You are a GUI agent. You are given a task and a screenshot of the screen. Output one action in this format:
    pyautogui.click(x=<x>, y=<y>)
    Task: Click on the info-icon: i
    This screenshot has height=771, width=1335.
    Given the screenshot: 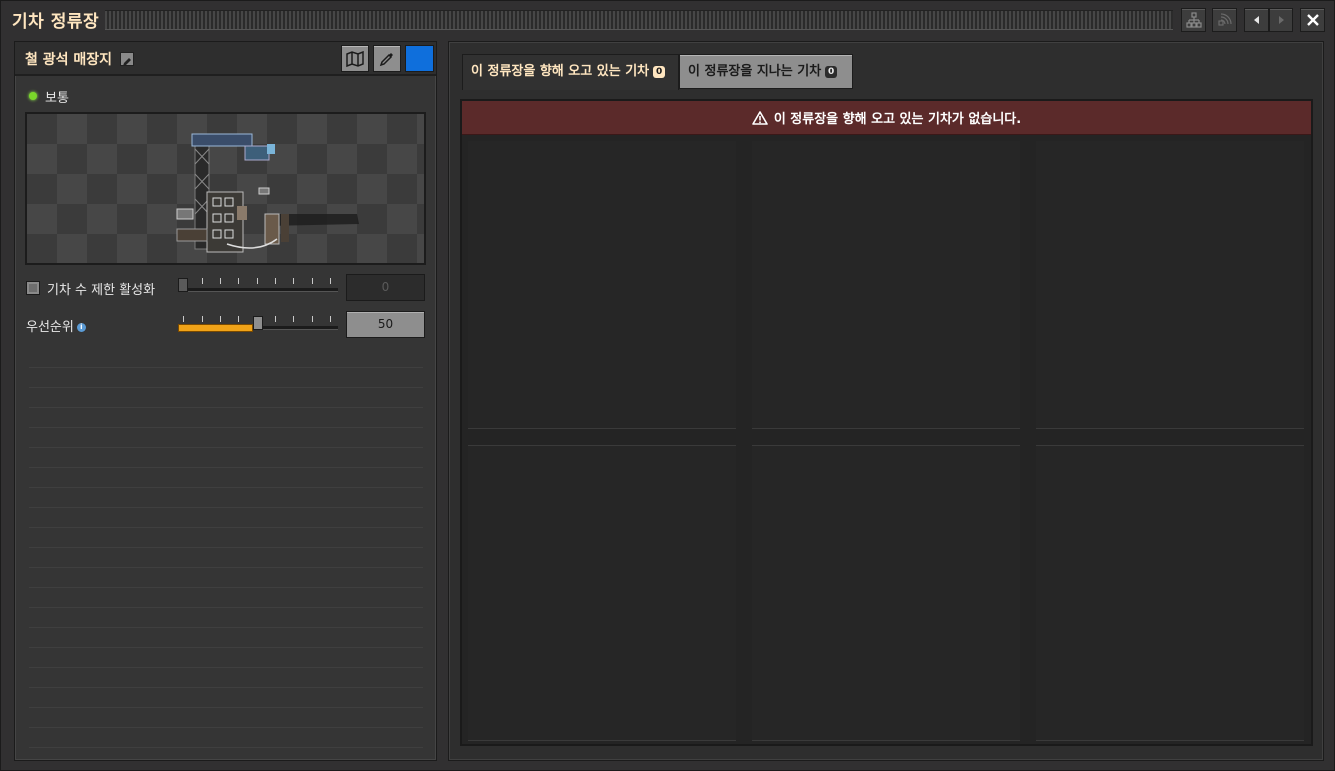 What is the action you would take?
    pyautogui.click(x=81, y=327)
    